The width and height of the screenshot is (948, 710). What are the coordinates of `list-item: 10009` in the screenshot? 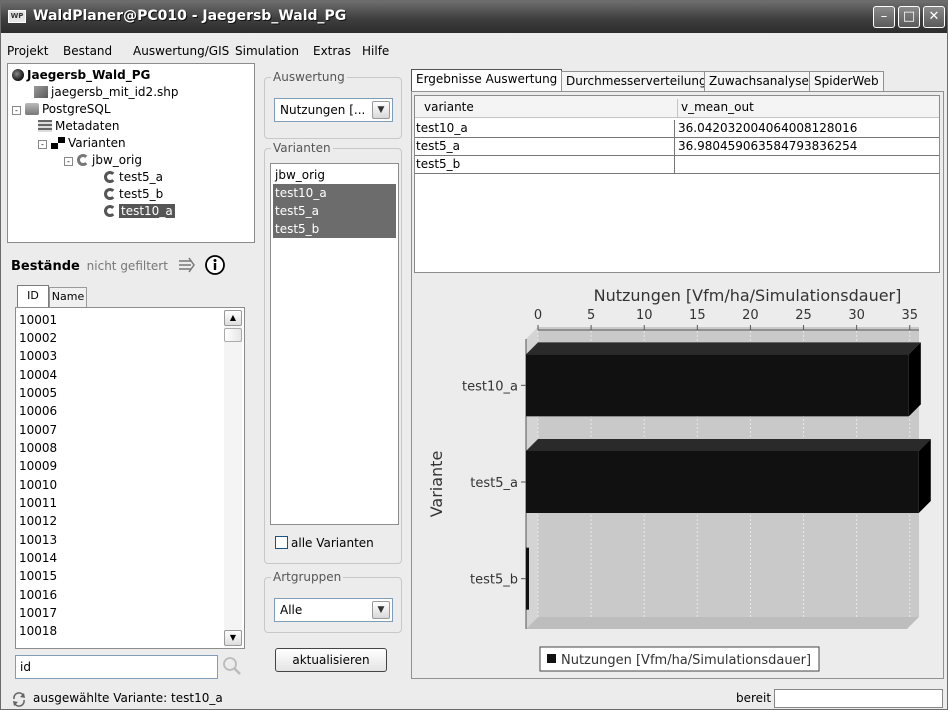 It's located at (38, 466).